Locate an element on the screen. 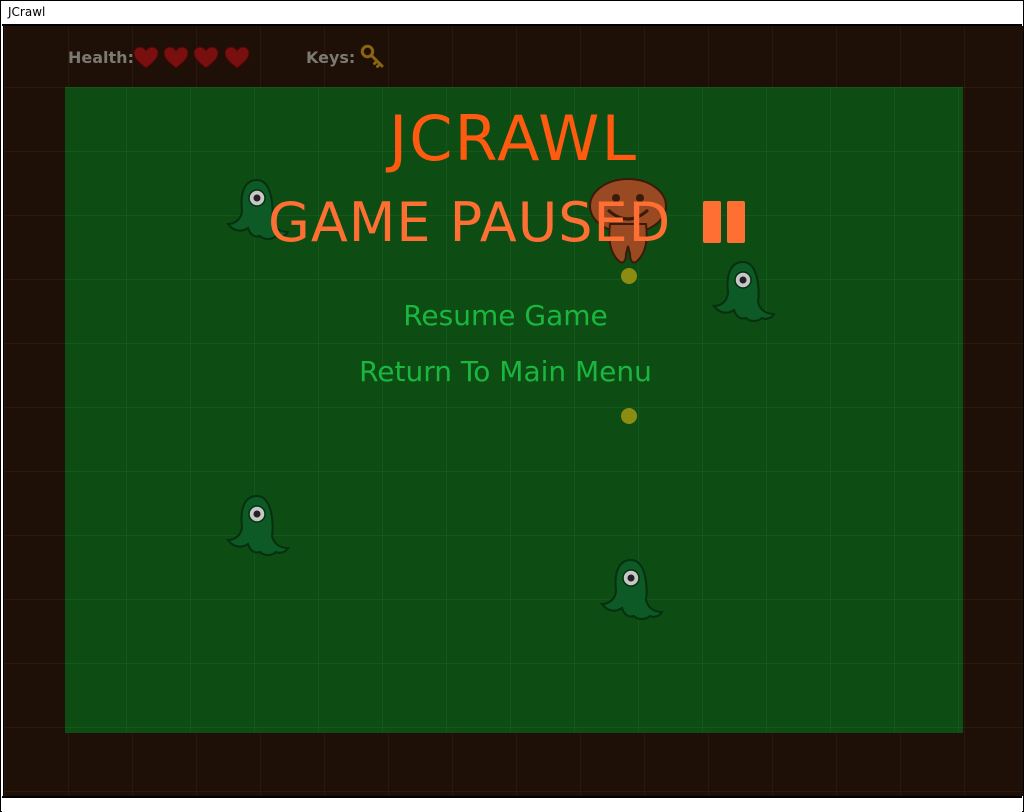  key-icon is located at coordinates (372, 56).